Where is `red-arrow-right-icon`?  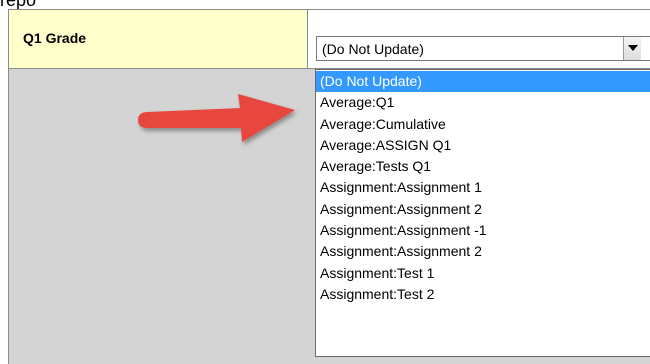 red-arrow-right-icon is located at coordinates (216, 118).